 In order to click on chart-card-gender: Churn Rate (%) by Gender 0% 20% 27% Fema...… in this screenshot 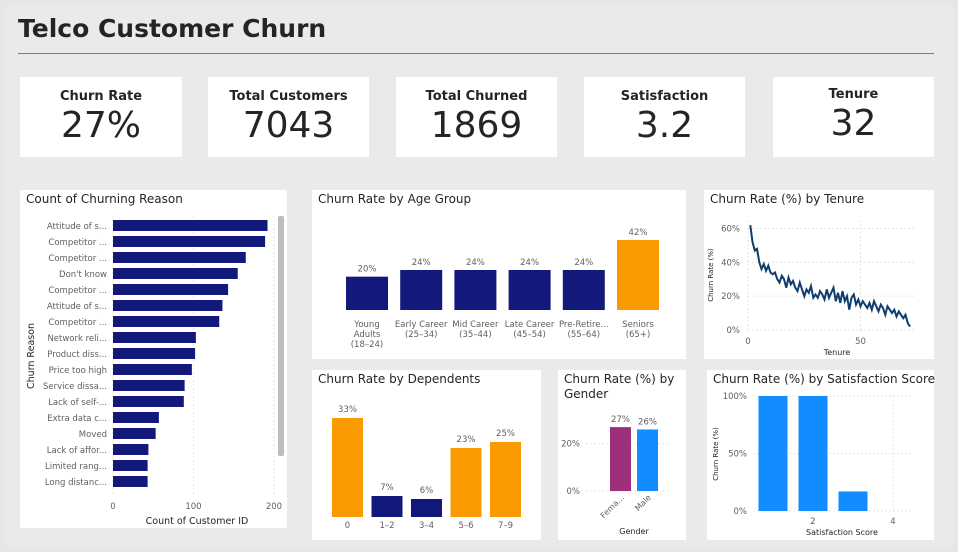, I will do `click(622, 455)`.